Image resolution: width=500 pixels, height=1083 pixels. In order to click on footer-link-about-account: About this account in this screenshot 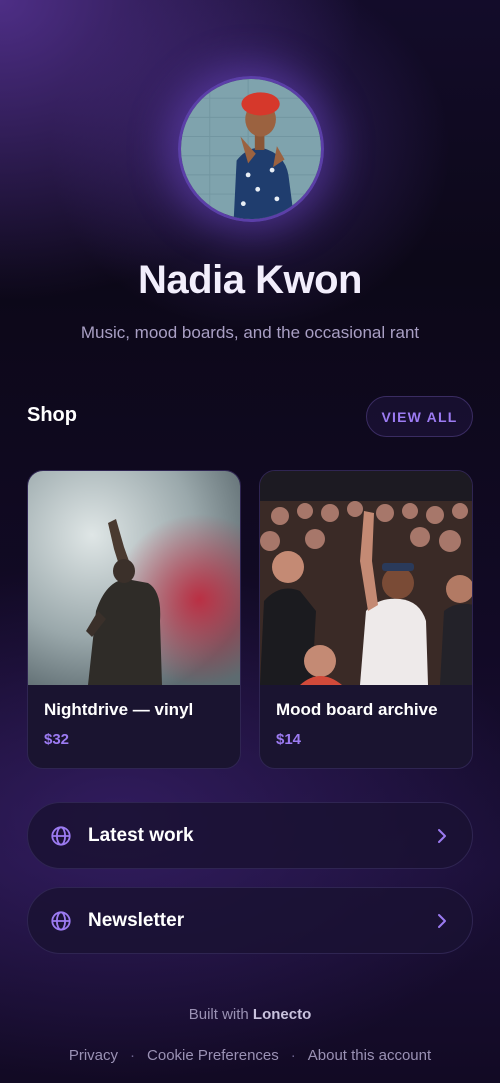, I will do `click(369, 1055)`.